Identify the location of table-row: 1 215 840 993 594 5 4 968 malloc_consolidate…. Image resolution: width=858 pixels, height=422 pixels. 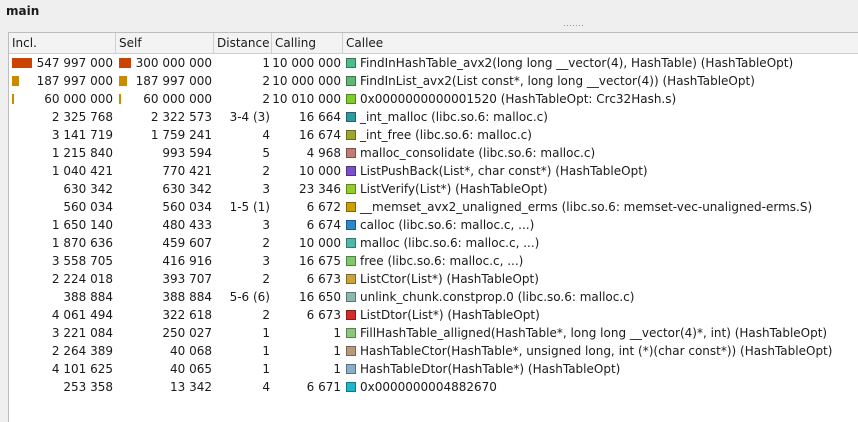
(433, 153).